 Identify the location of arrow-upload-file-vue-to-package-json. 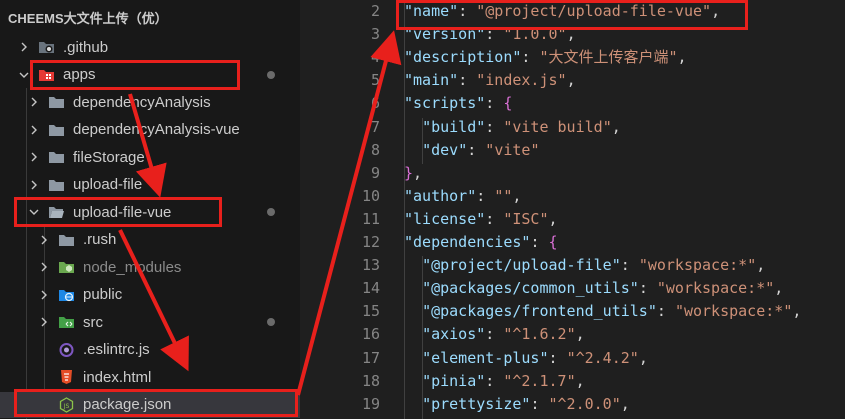
(153, 300).